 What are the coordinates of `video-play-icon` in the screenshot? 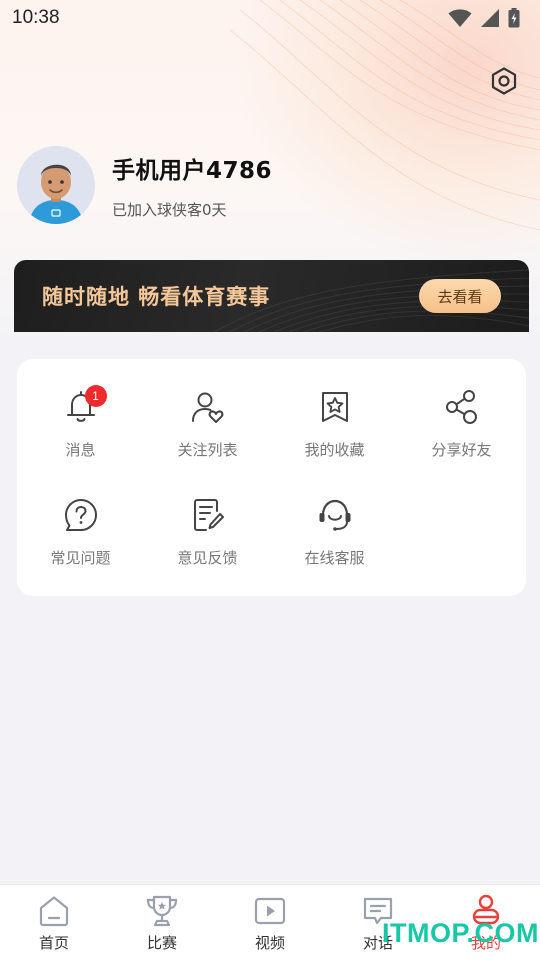 It's located at (270, 911).